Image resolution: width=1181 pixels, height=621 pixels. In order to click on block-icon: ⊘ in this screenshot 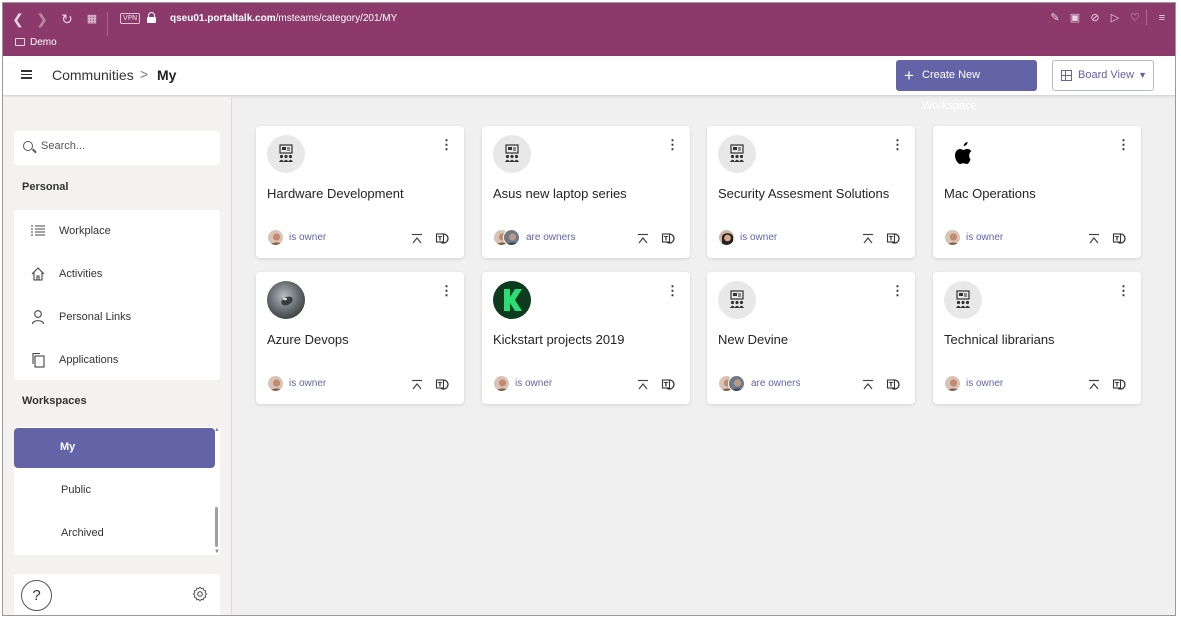, I will do `click(1095, 18)`.